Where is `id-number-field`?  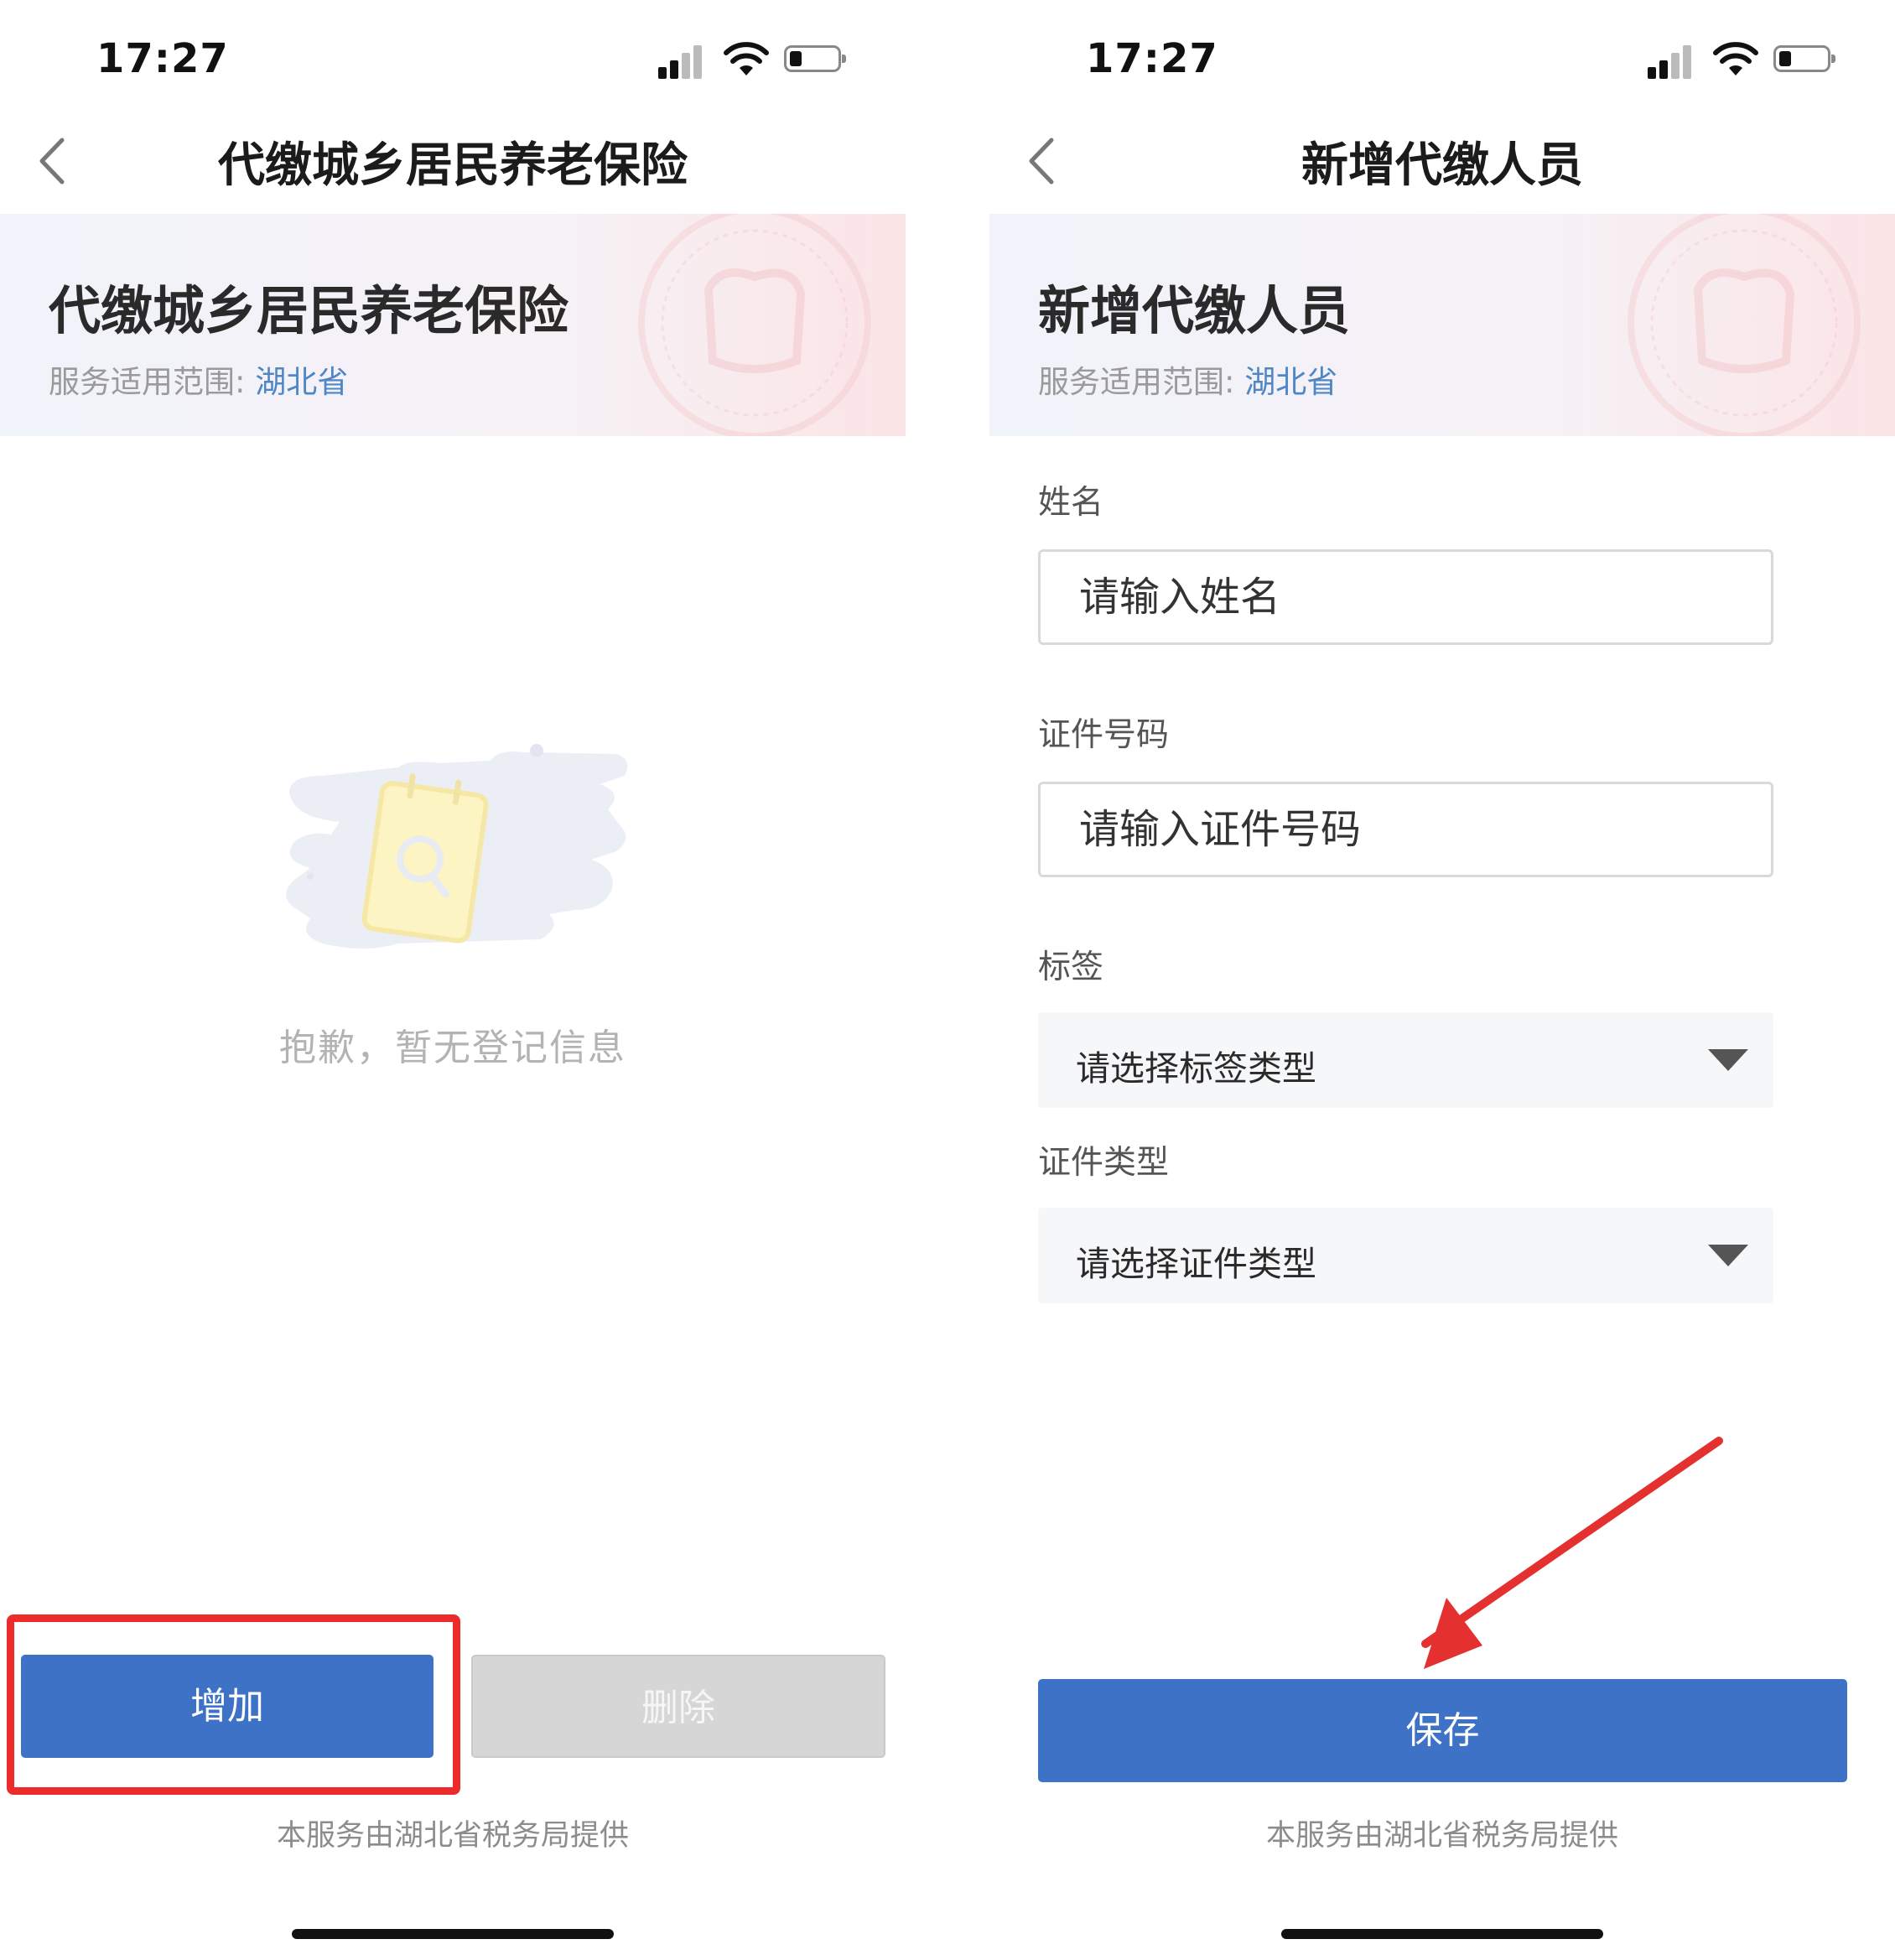
id-number-field is located at coordinates (1405, 829).